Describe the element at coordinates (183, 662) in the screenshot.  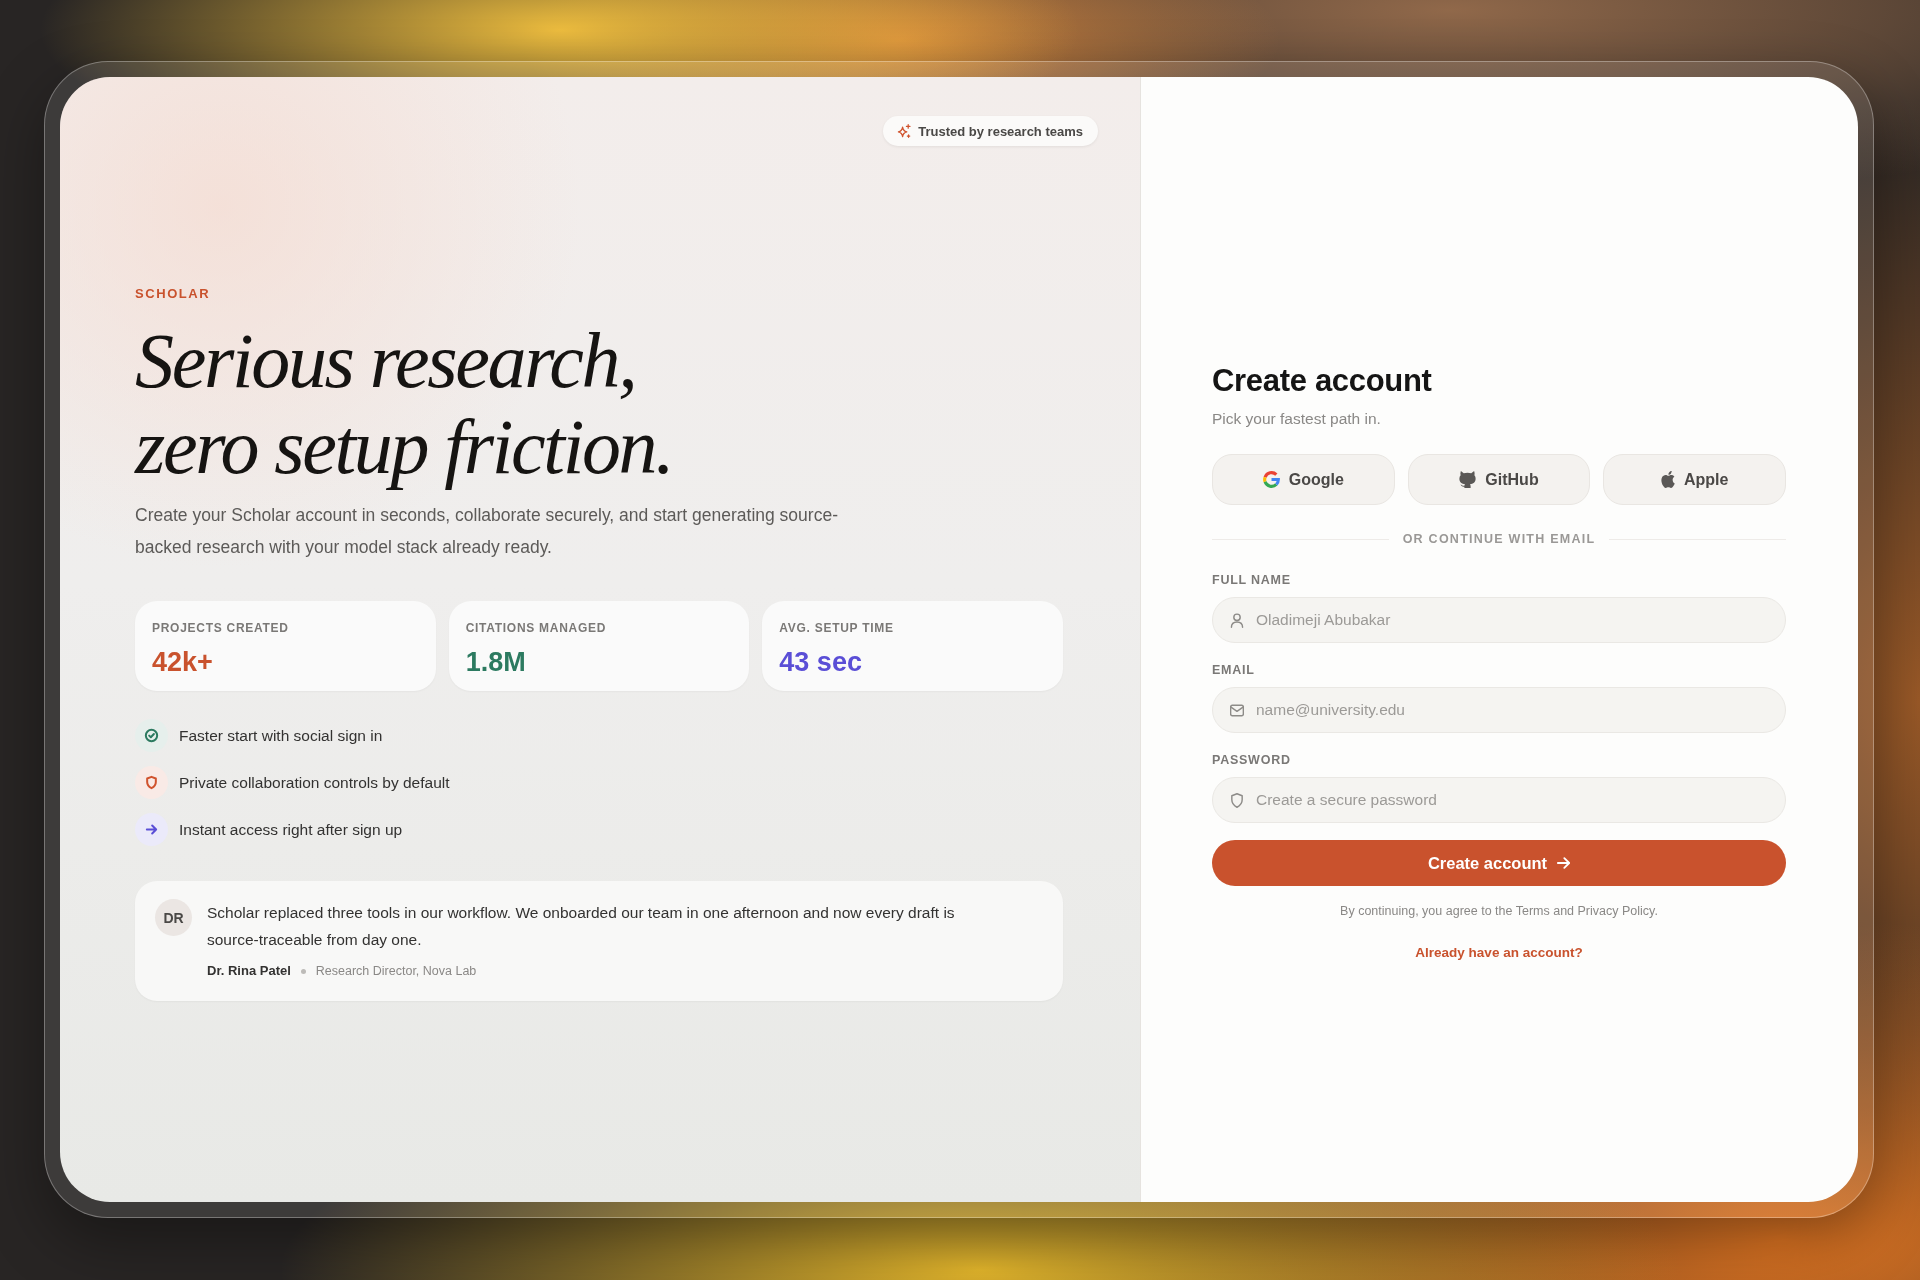
I see `stat-value: 42k+` at that location.